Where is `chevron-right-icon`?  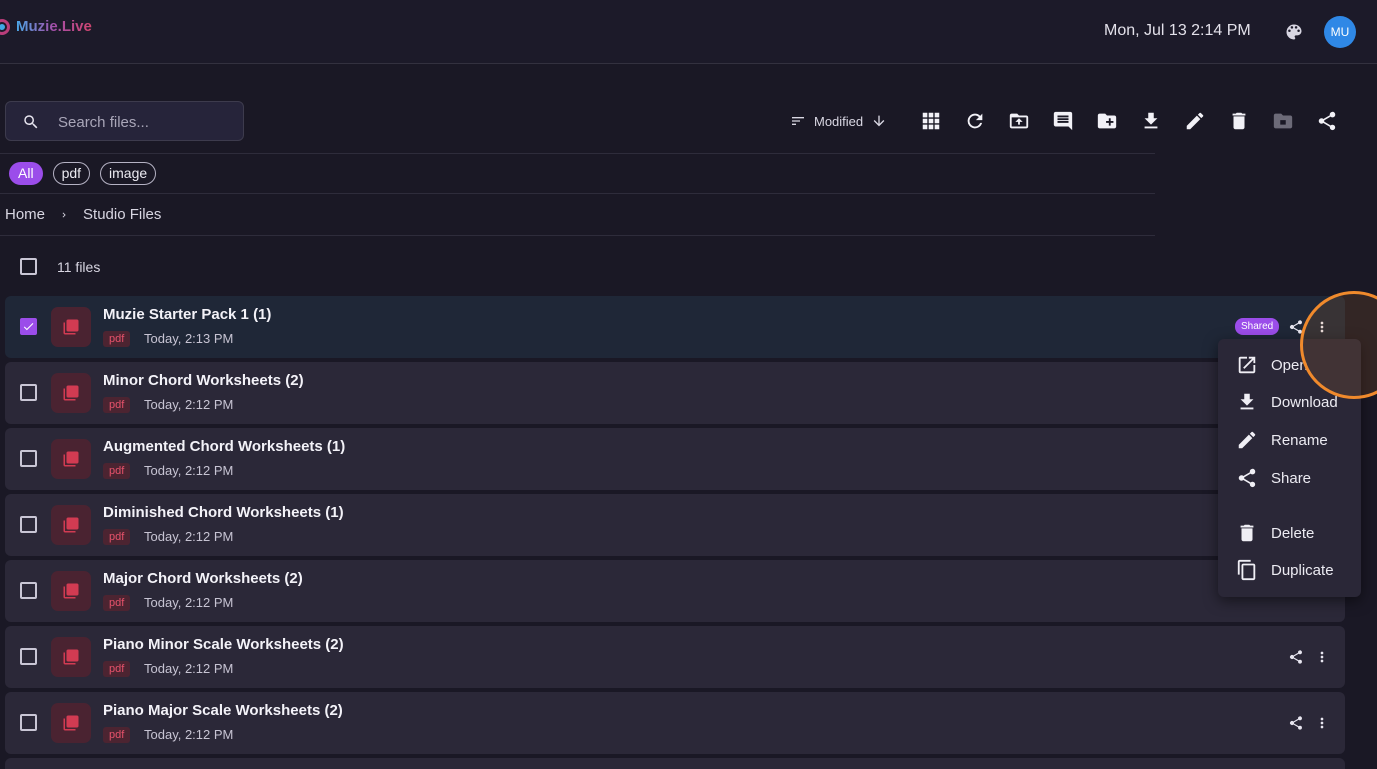 chevron-right-icon is located at coordinates (64, 214).